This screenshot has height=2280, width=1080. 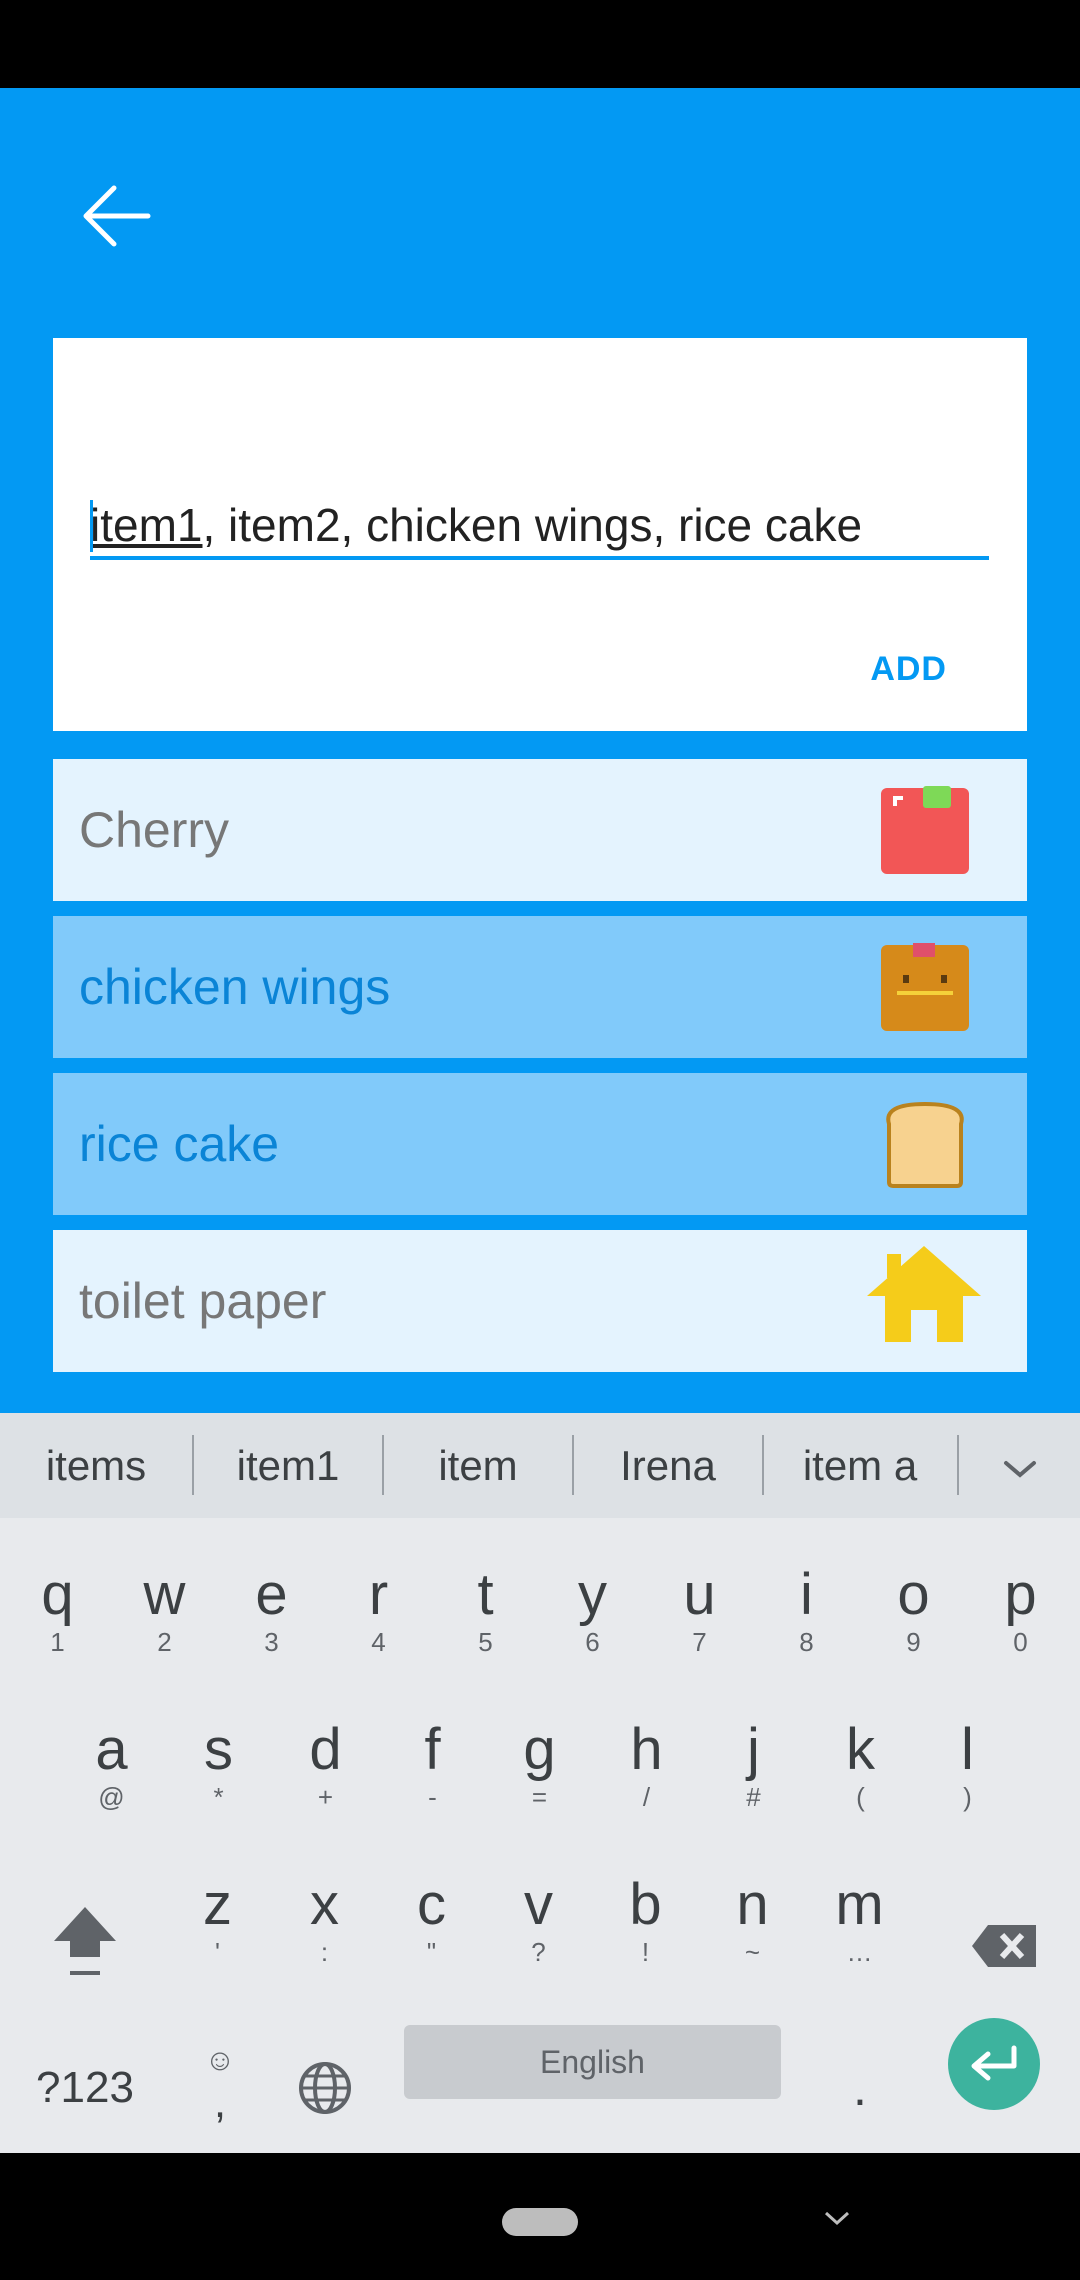 I want to click on key-x: x:, so click(x=324, y=1933).